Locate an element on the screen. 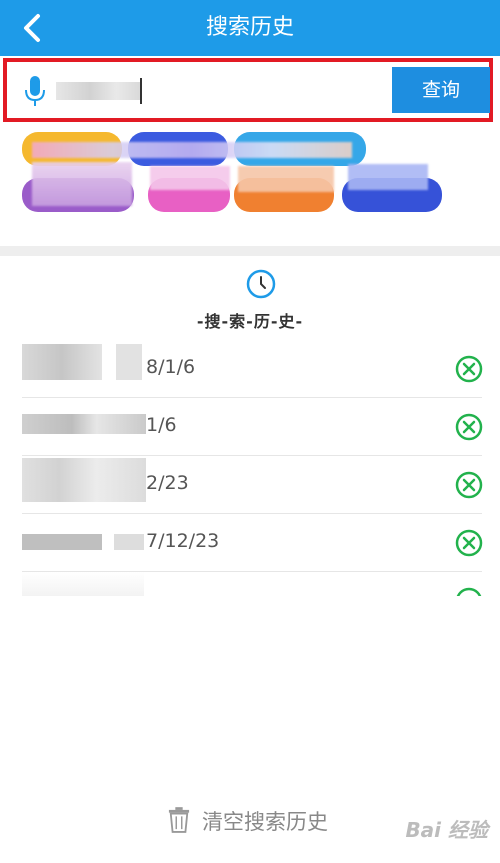 This screenshot has width=500, height=863. clear-history-button: 清空搜索历史 is located at coordinates (261, 822).